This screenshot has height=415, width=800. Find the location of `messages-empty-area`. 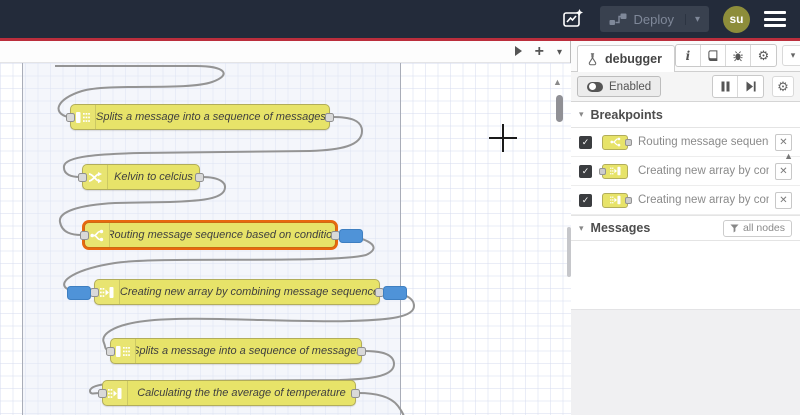

messages-empty-area is located at coordinates (685, 252).